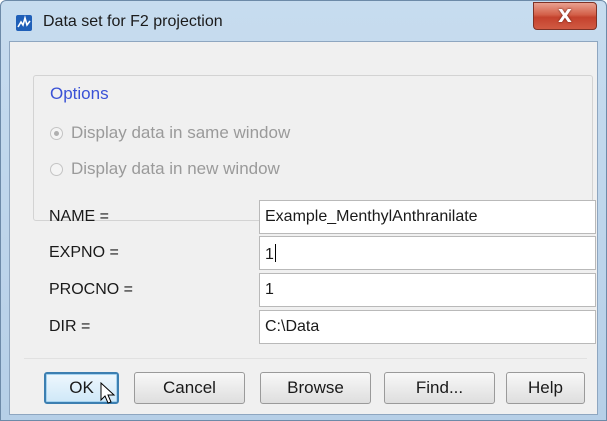 This screenshot has width=607, height=421. Describe the element at coordinates (24, 23) in the screenshot. I see `app-icon` at that location.